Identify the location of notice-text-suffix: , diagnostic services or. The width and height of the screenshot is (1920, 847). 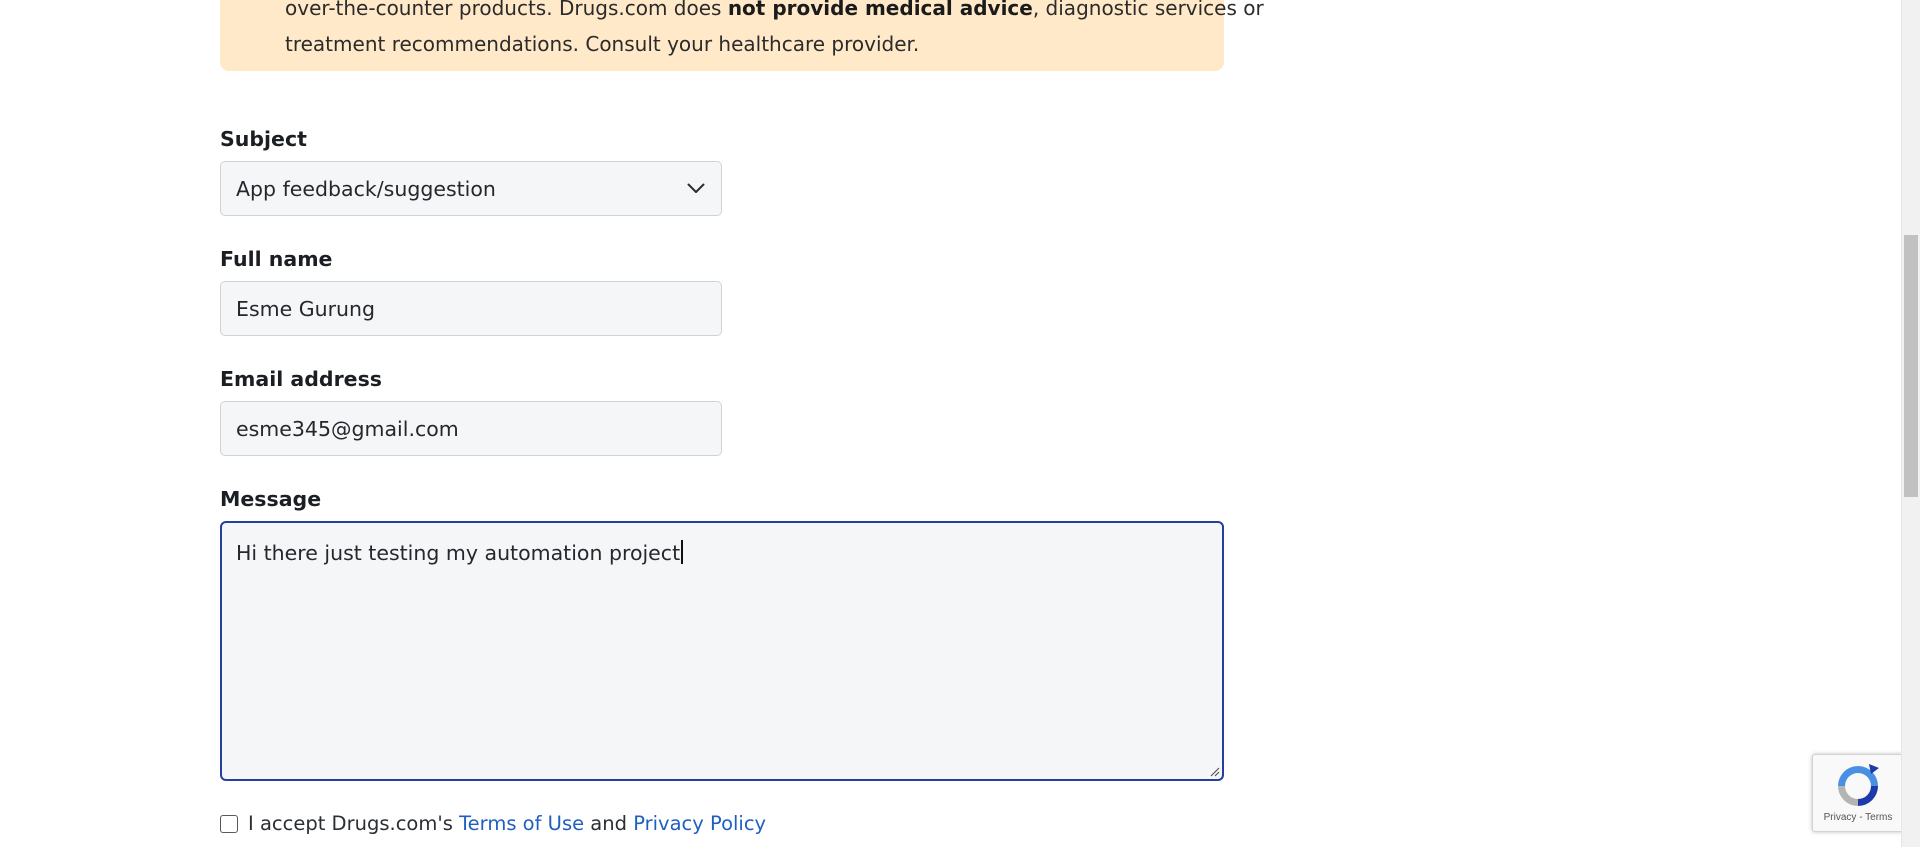
(1148, 10).